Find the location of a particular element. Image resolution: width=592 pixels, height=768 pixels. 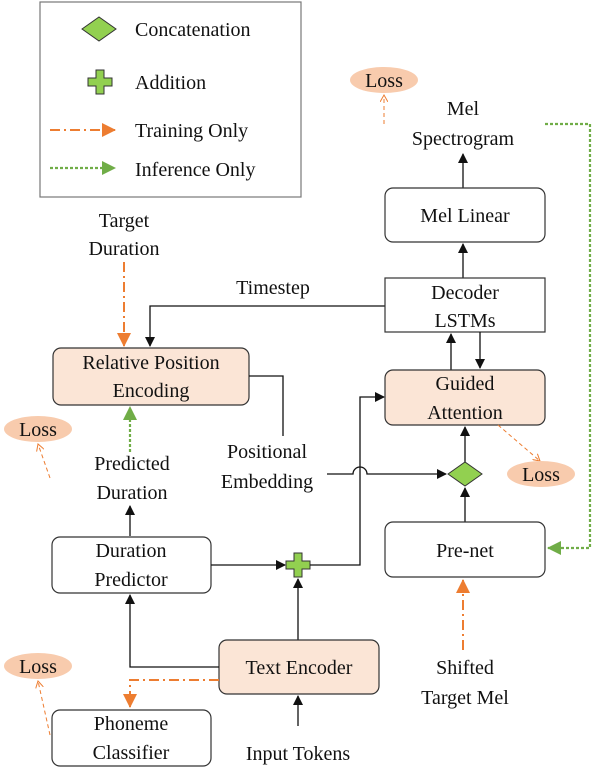

loss-arrow-attention is located at coordinates (518, 442).